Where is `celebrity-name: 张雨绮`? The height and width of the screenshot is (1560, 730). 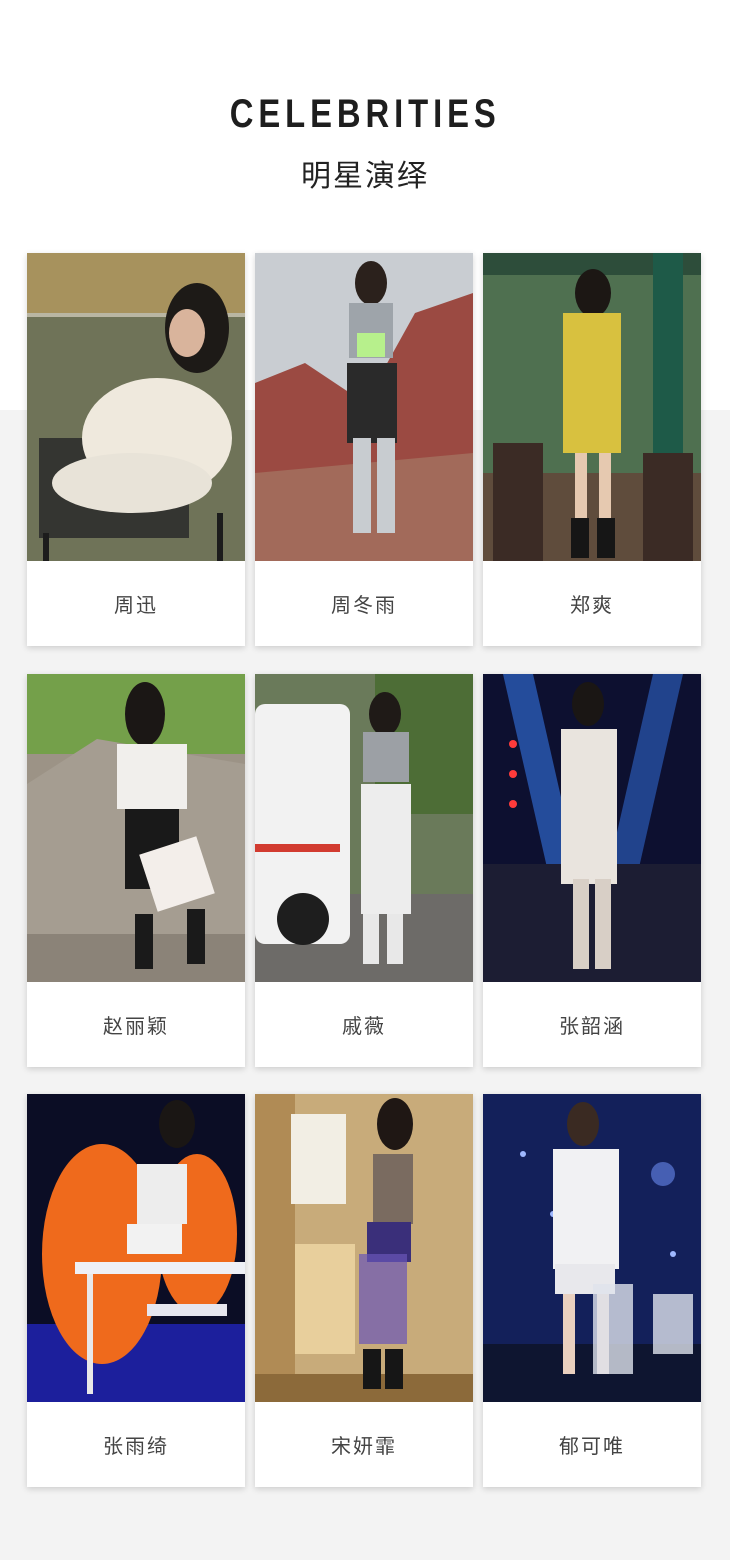 celebrity-name: 张雨绮 is located at coordinates (136, 1446).